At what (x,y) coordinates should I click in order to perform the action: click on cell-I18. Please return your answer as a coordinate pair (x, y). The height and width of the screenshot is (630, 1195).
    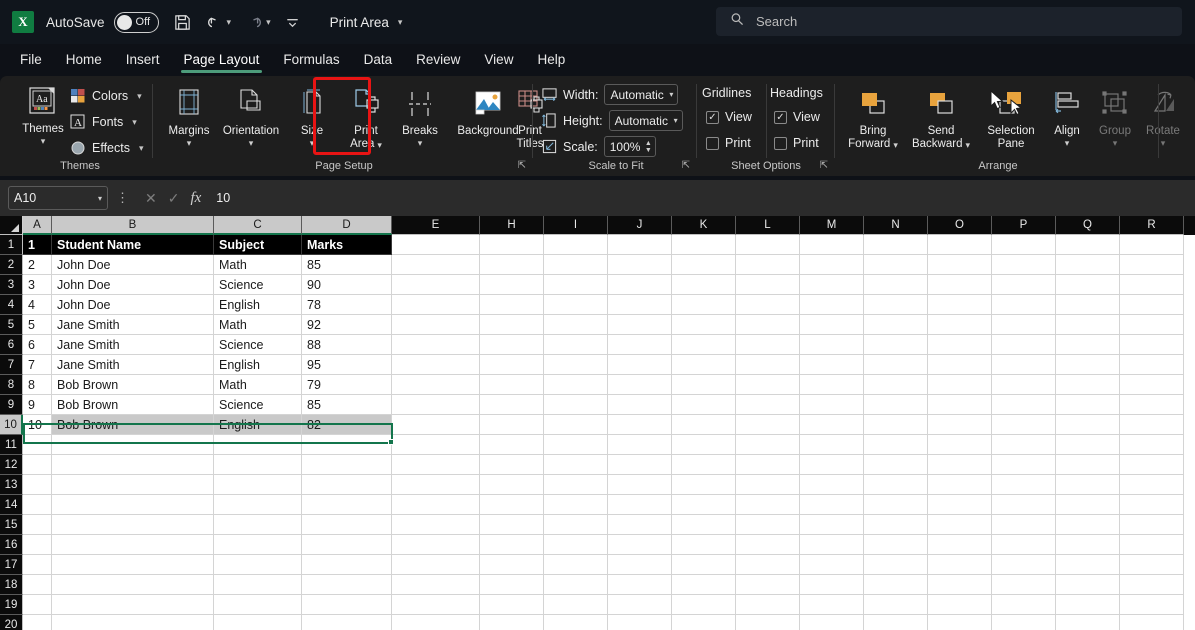
    Looking at the image, I should click on (576, 585).